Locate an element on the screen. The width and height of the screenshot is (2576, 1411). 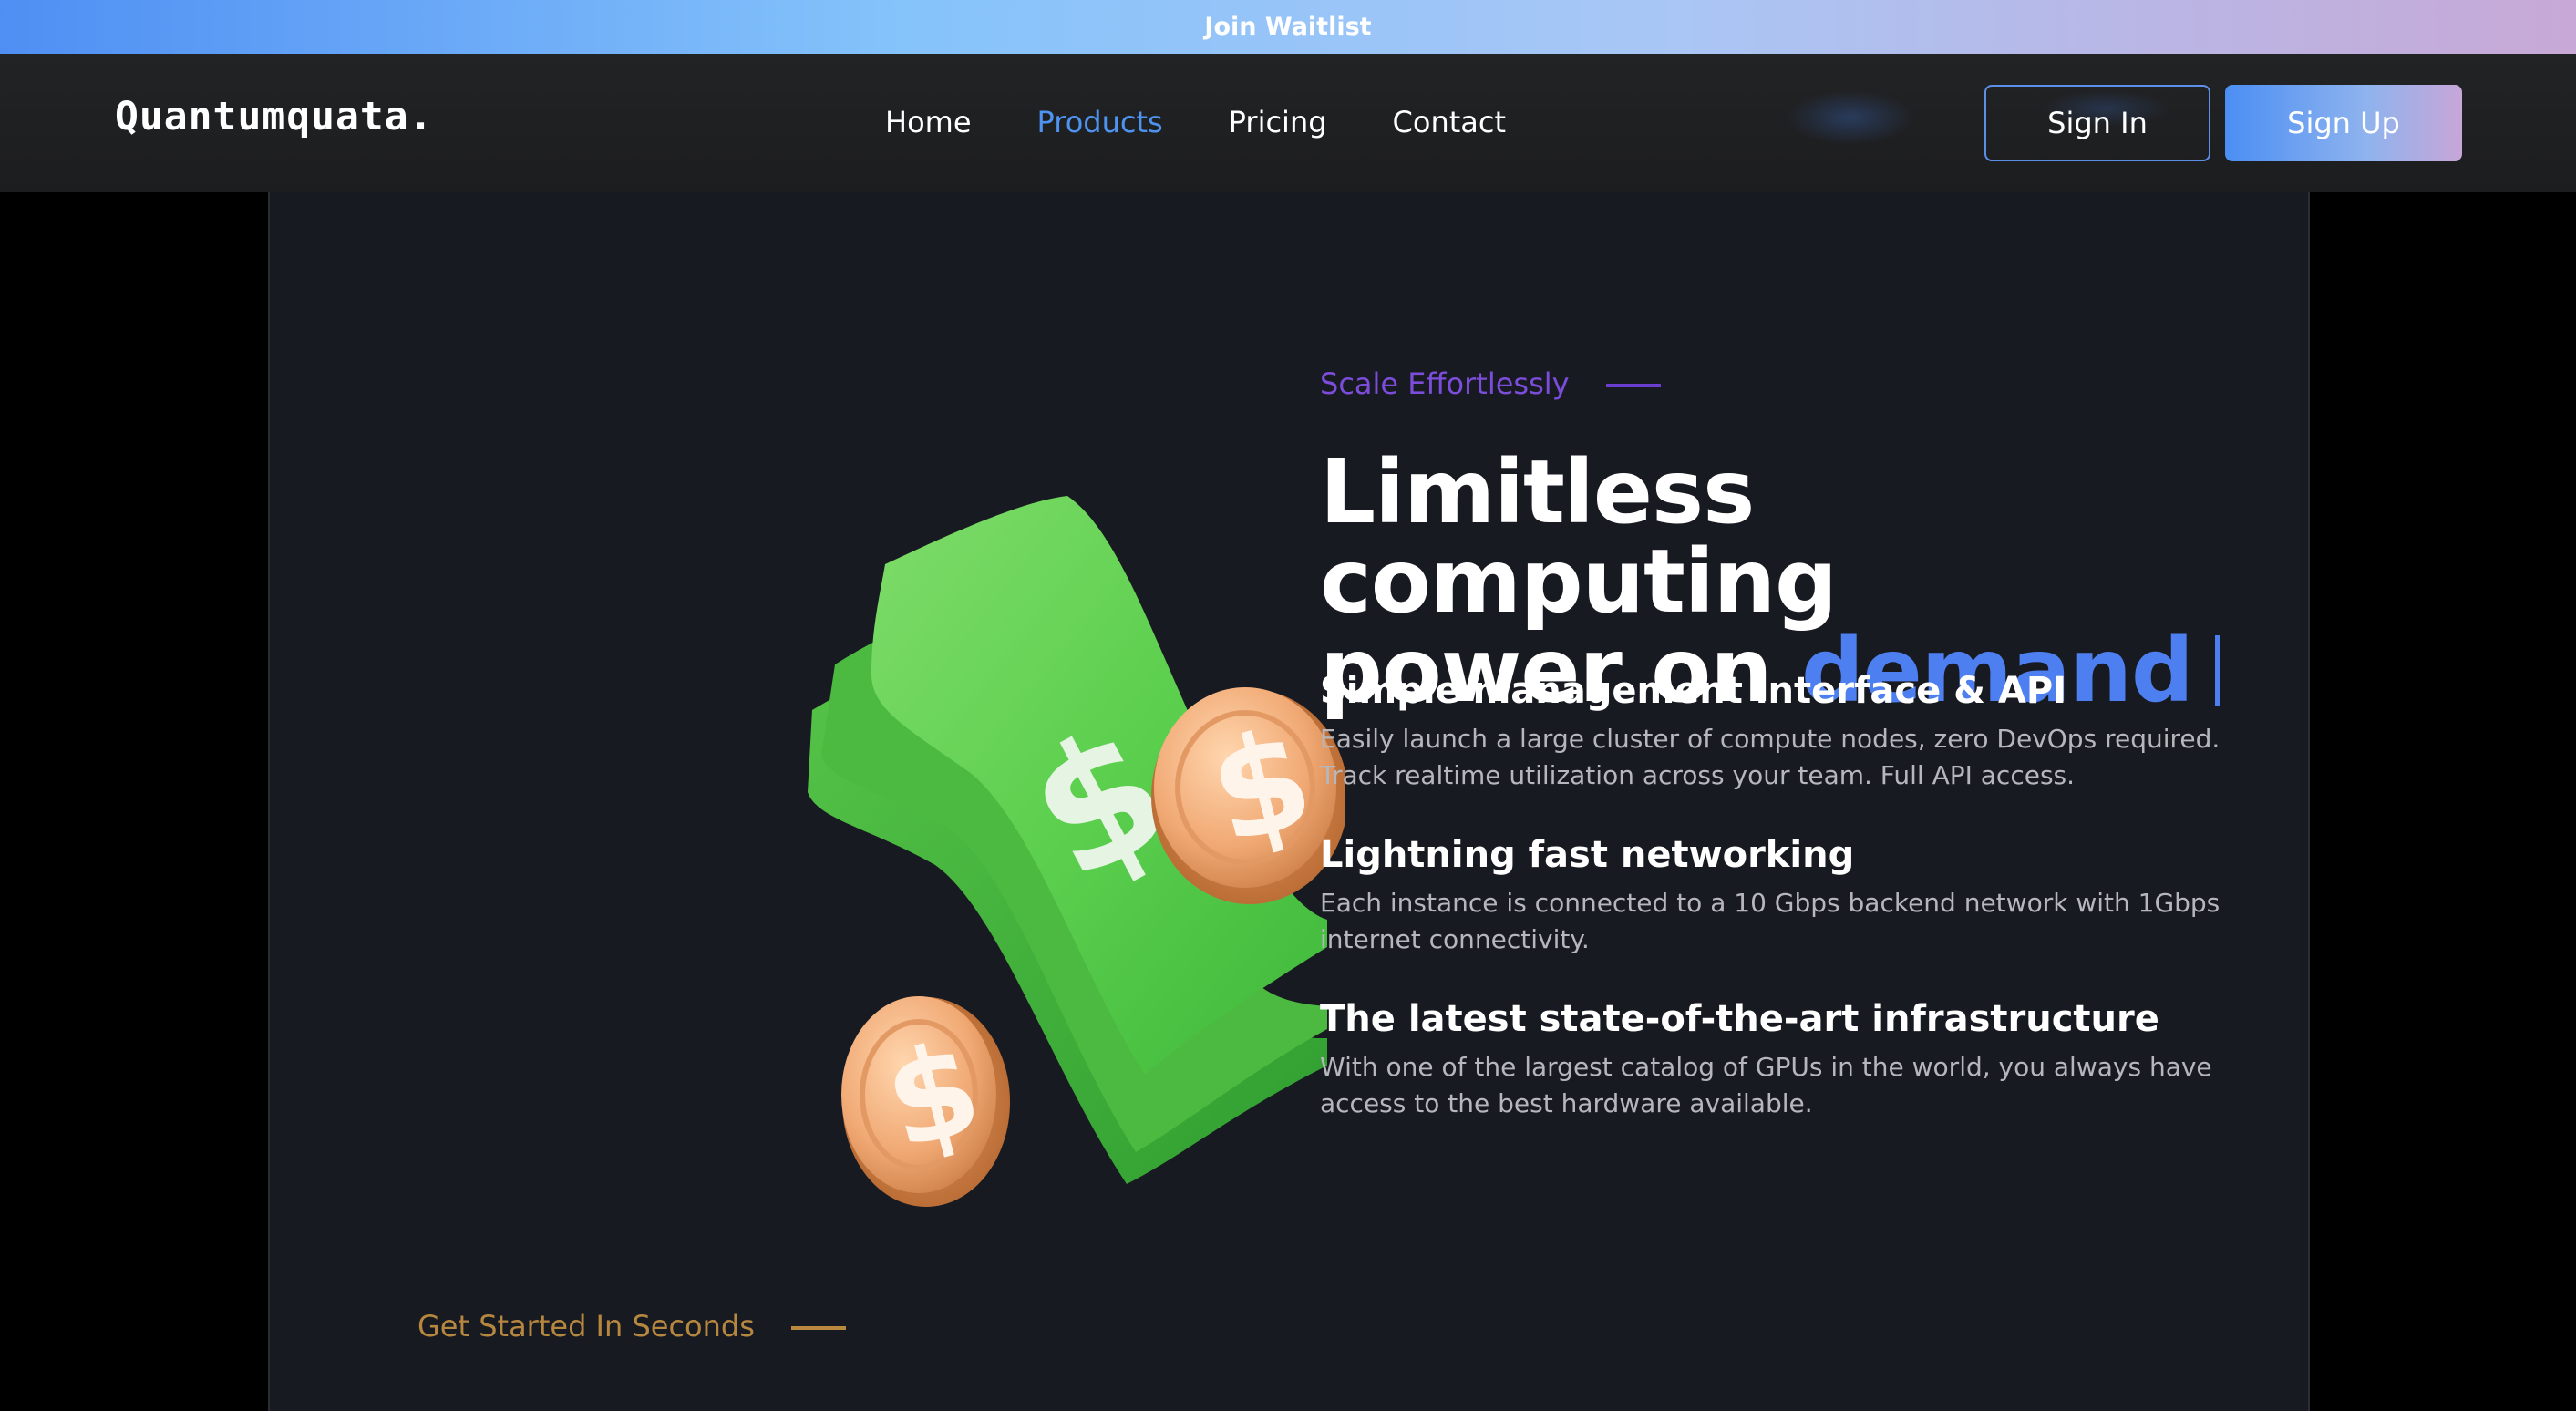
waitlist-banner: Join Waitlist is located at coordinates (1288, 27).